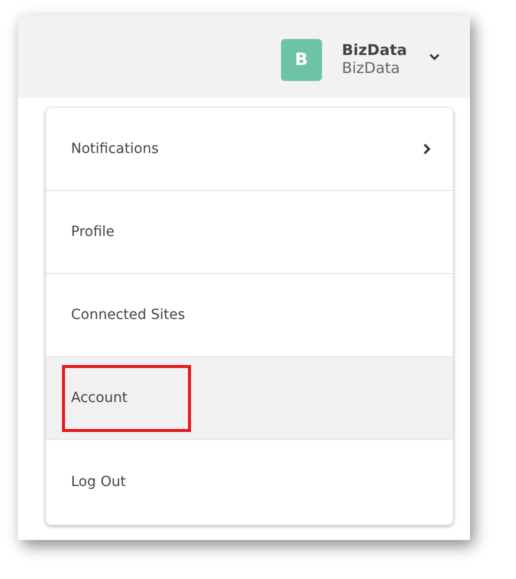  What do you see at coordinates (249, 149) in the screenshot?
I see `menu-item: Notifications` at bounding box center [249, 149].